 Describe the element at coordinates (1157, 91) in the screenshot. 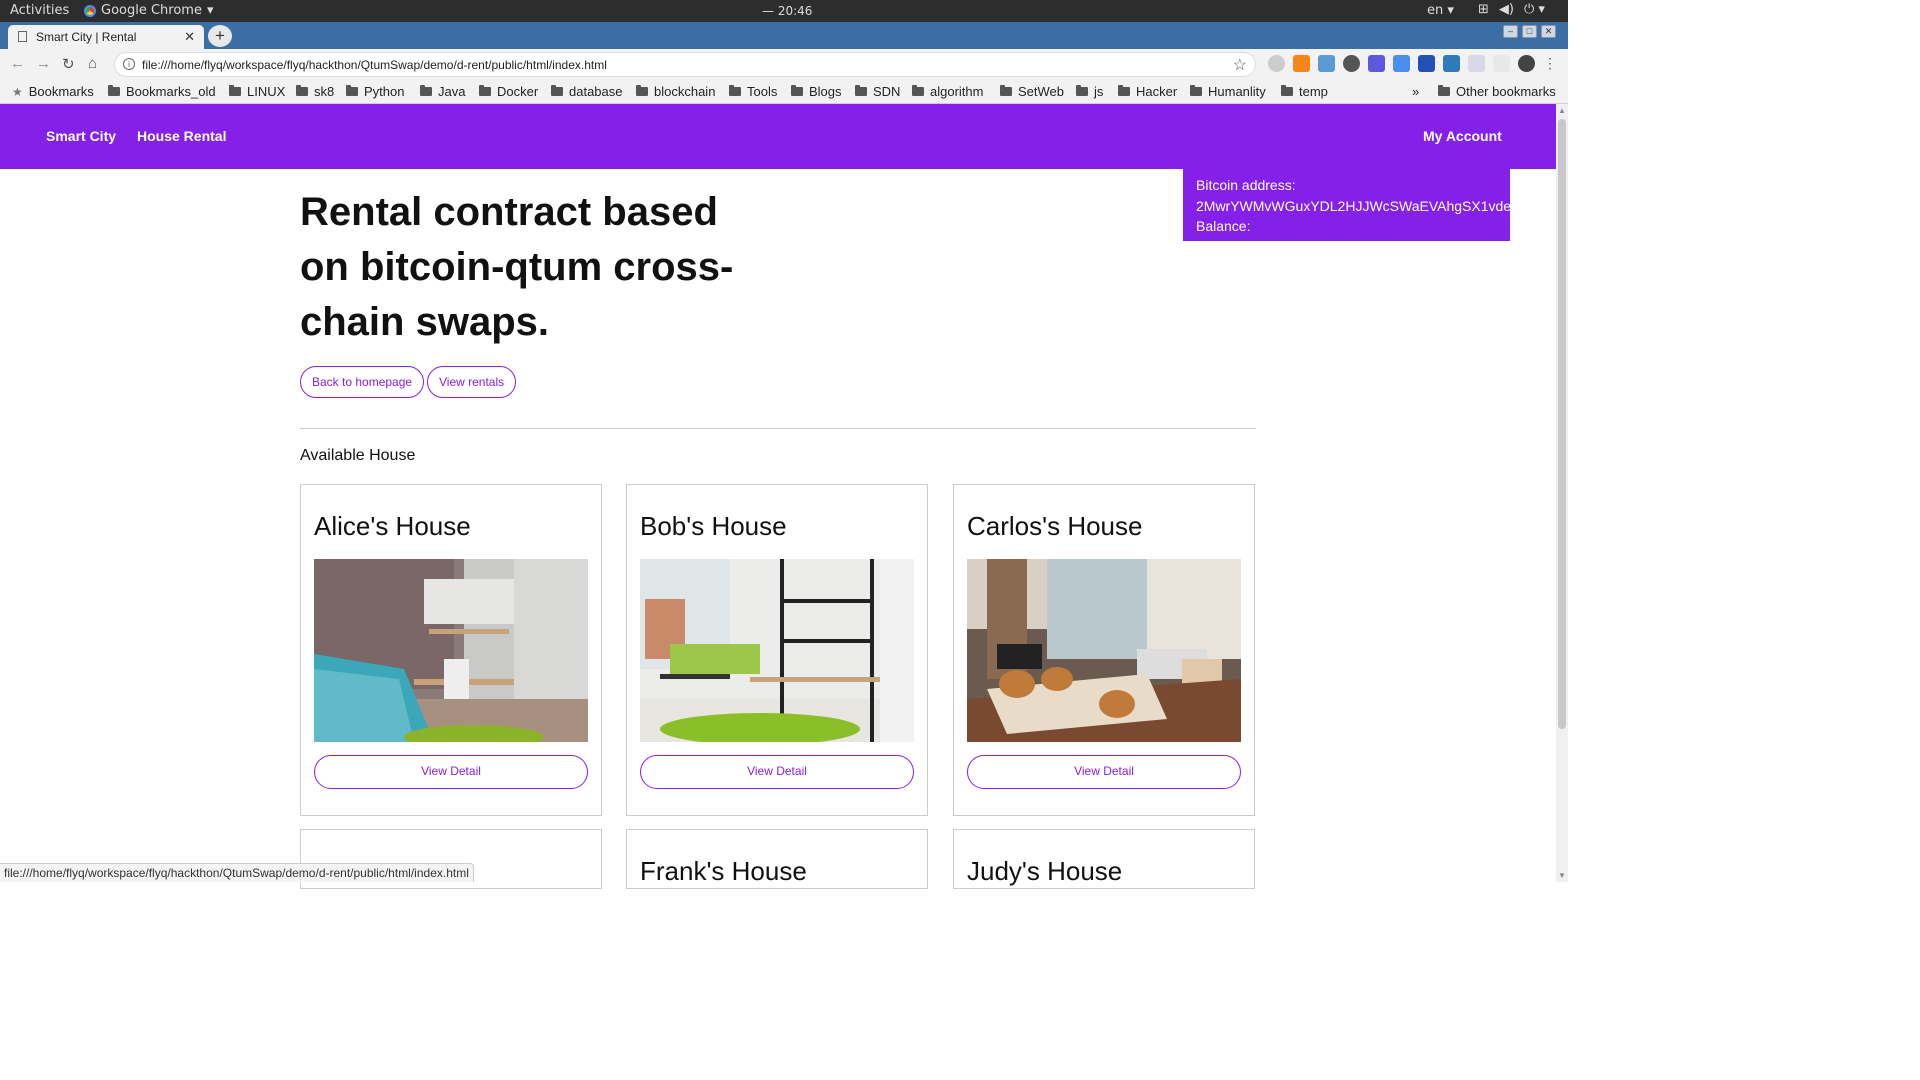

I see `bookmark-label: Hacker` at that location.